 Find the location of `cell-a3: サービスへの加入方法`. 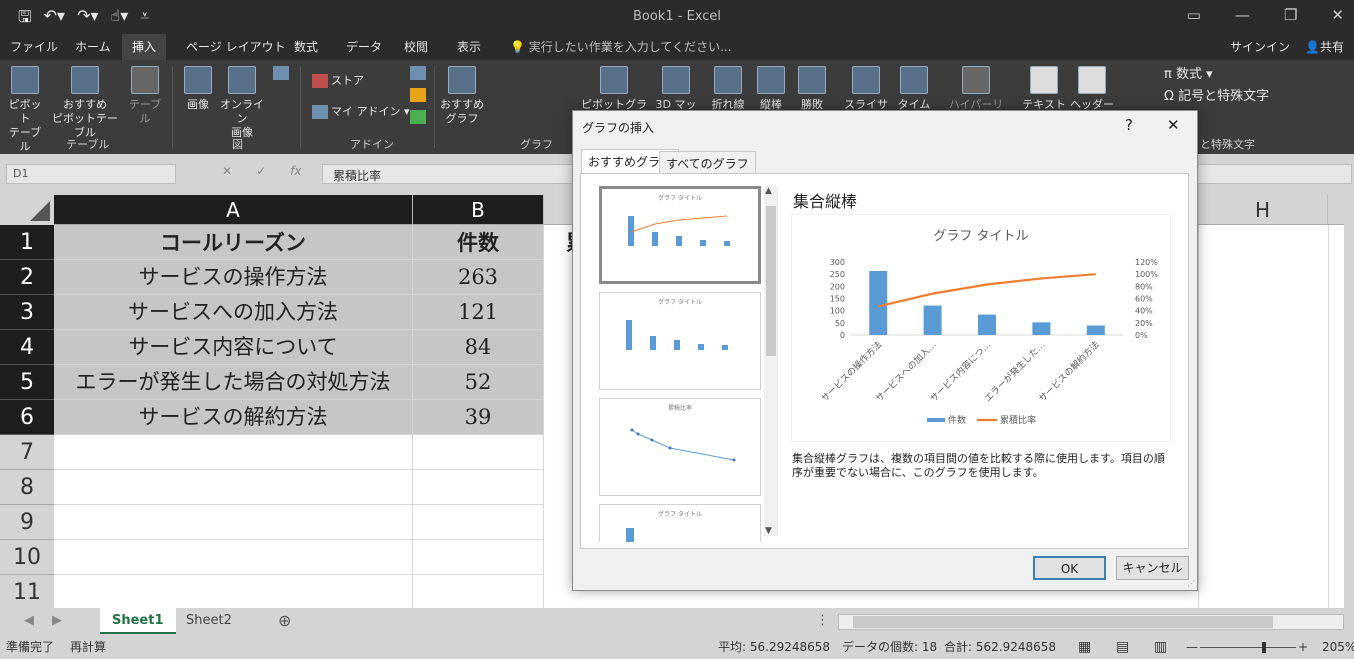

cell-a3: サービスへの加入方法 is located at coordinates (233, 312).